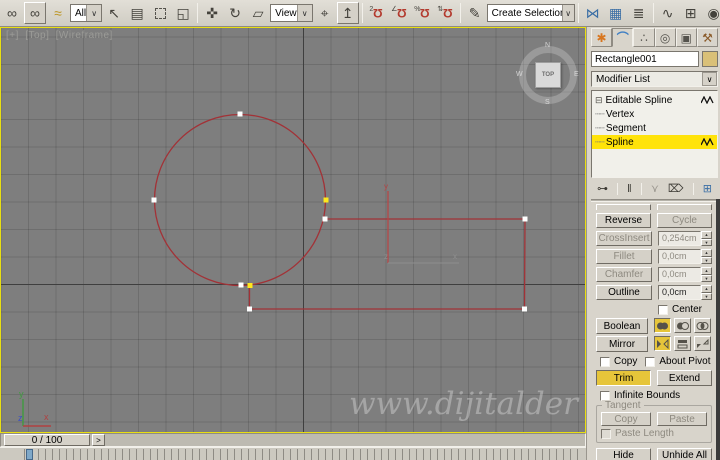 This screenshot has height=460, width=720. I want to click on mirror-button: Mirror, so click(622, 344).